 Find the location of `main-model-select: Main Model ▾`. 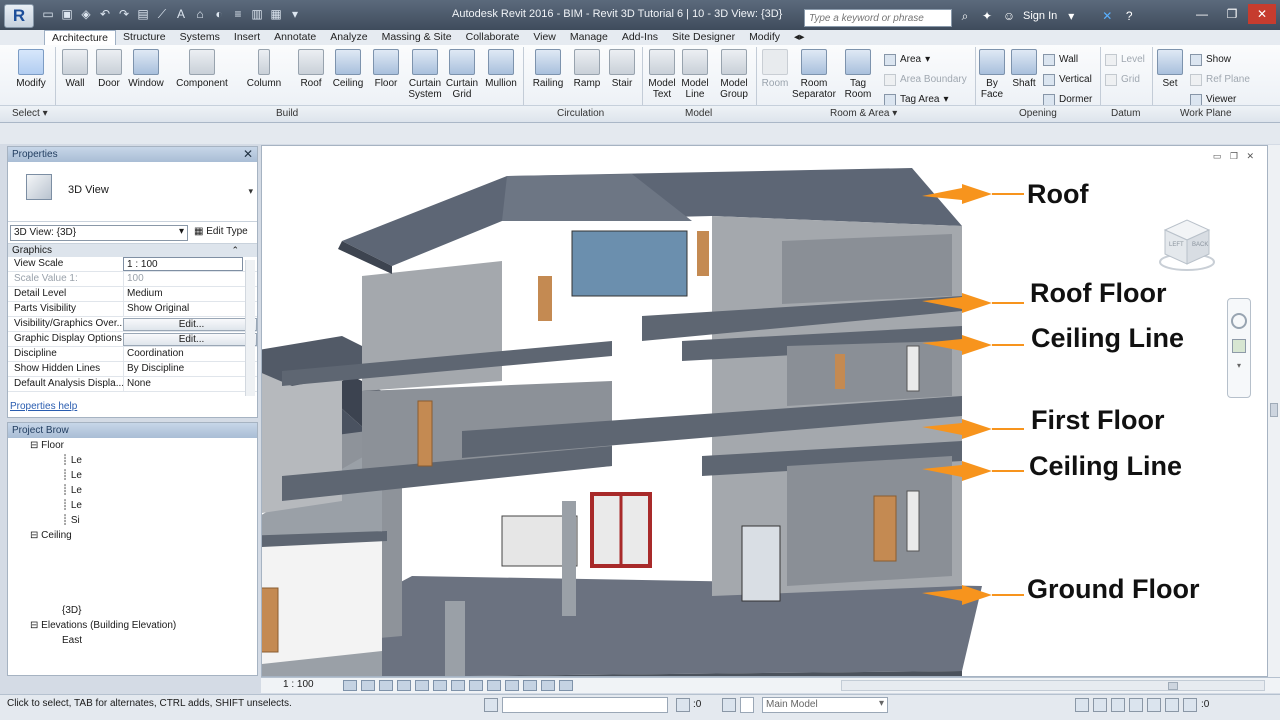

main-model-select: Main Model ▾ is located at coordinates (825, 705).